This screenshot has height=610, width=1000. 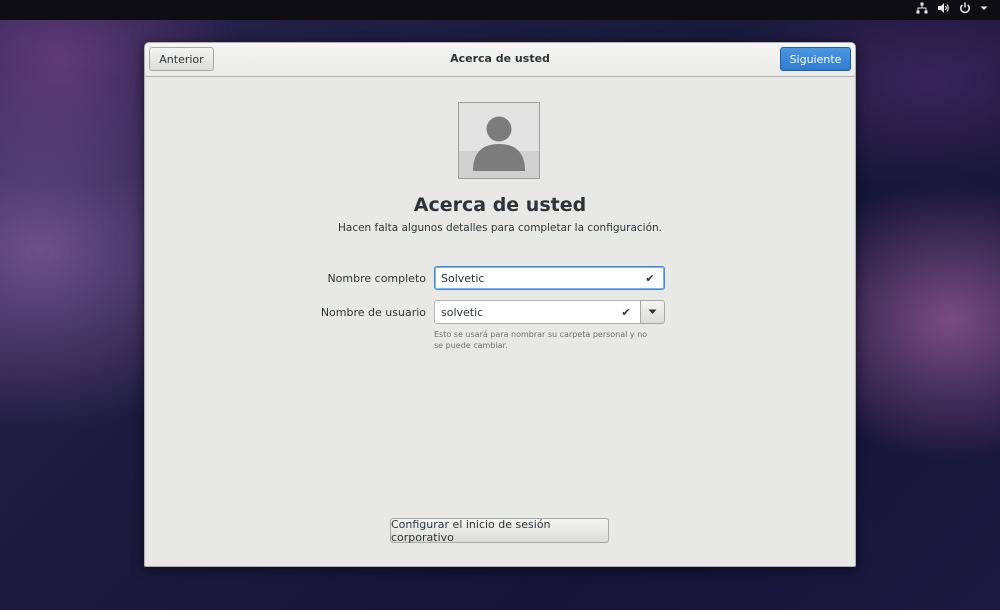 I want to click on page-heading: Acerca de usted, so click(x=500, y=205).